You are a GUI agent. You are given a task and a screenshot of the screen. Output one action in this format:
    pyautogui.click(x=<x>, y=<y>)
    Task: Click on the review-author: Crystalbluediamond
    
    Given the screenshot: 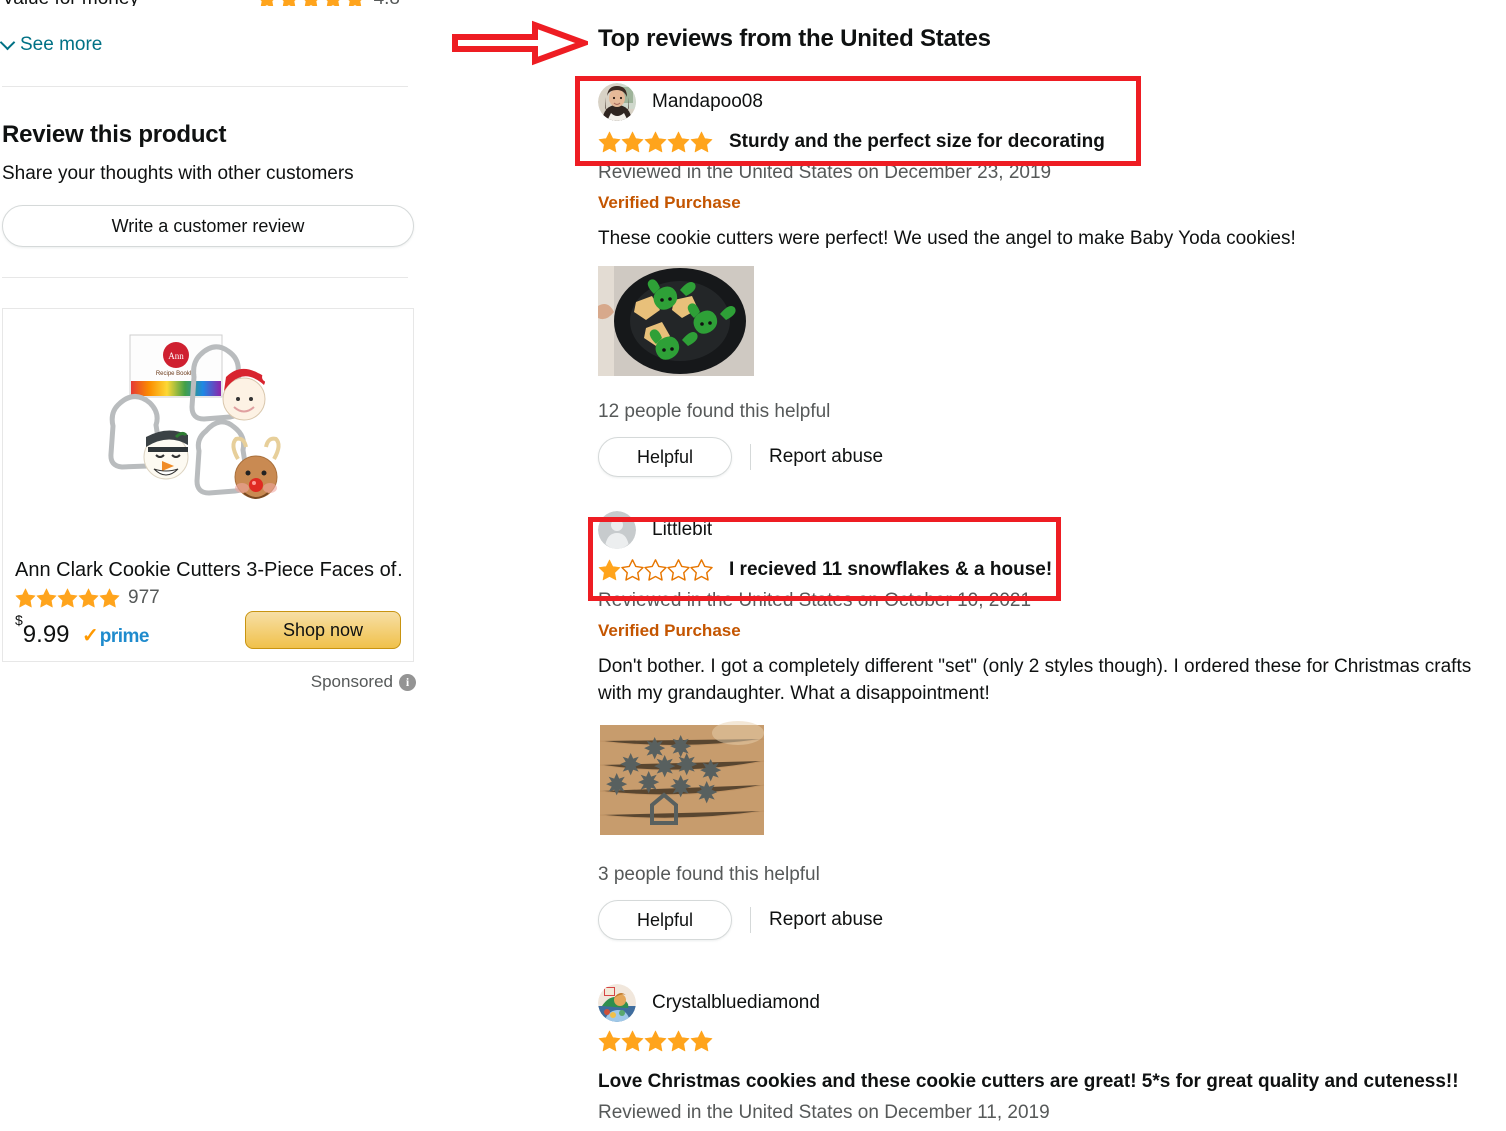 What is the action you would take?
    pyautogui.click(x=736, y=1003)
    